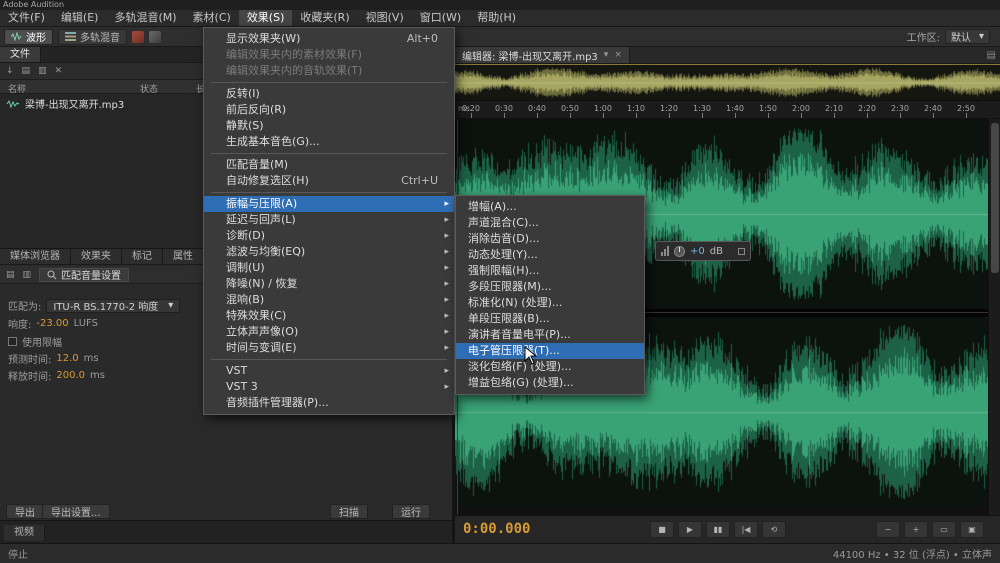 The height and width of the screenshot is (563, 1000). I want to click on play-button: ▶, so click(690, 529).